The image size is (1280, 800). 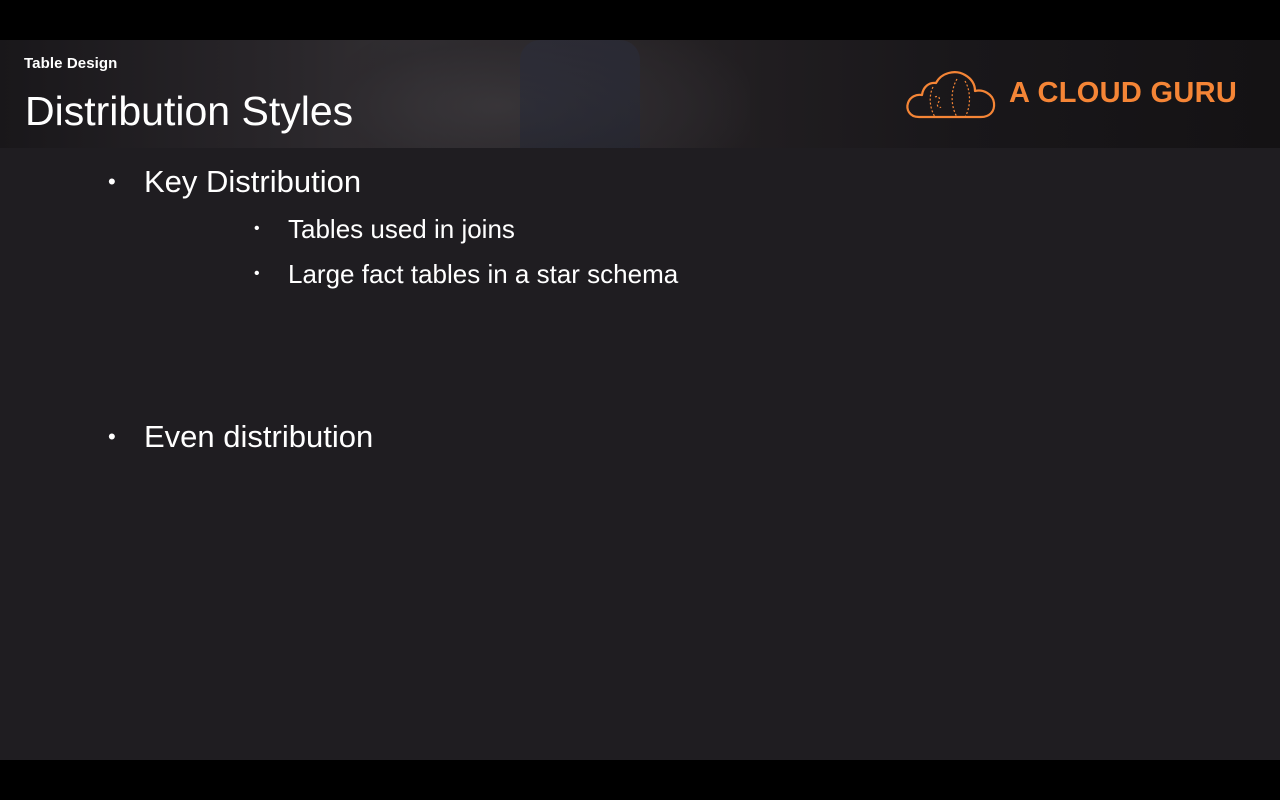 I want to click on bullet-text: Even distribution, so click(x=259, y=436).